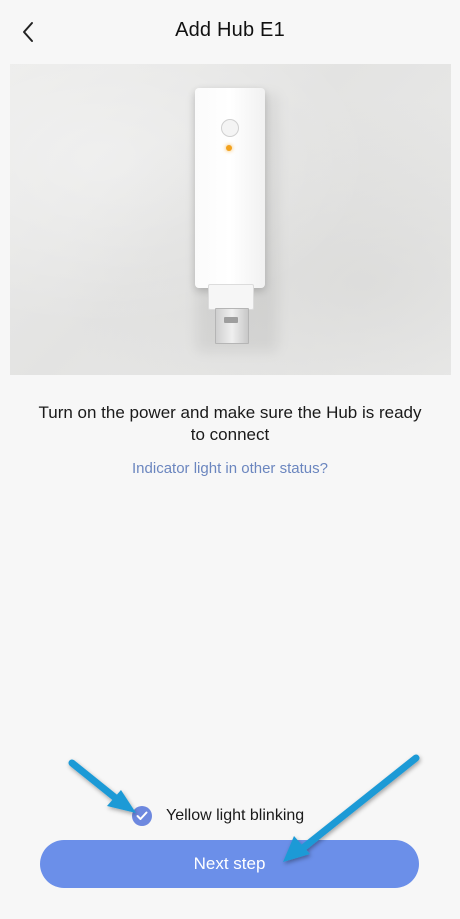  I want to click on page-title: Add Hub E1, so click(230, 30).